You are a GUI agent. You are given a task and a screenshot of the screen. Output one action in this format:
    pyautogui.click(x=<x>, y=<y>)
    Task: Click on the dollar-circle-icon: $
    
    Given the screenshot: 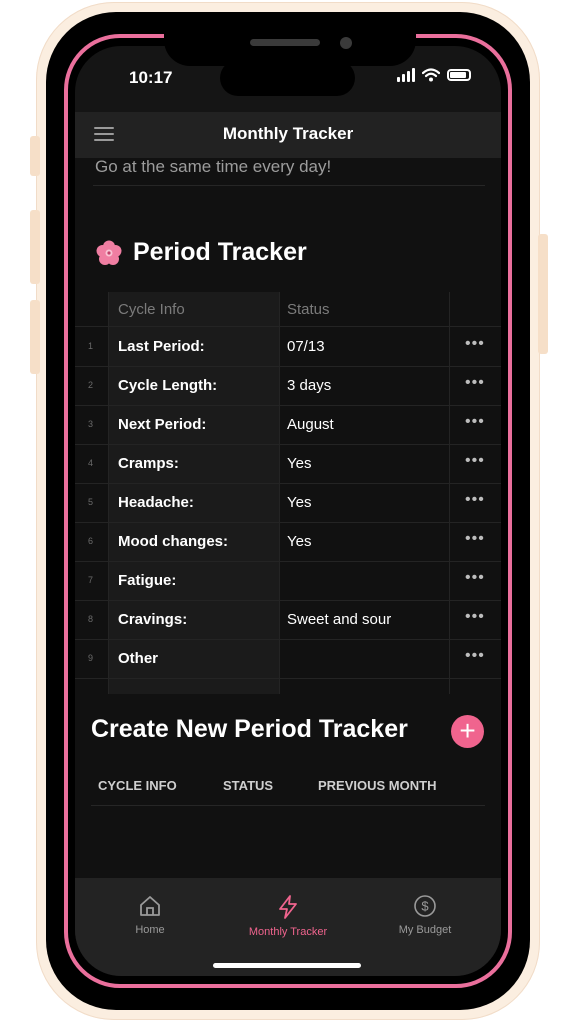 What is the action you would take?
    pyautogui.click(x=425, y=906)
    